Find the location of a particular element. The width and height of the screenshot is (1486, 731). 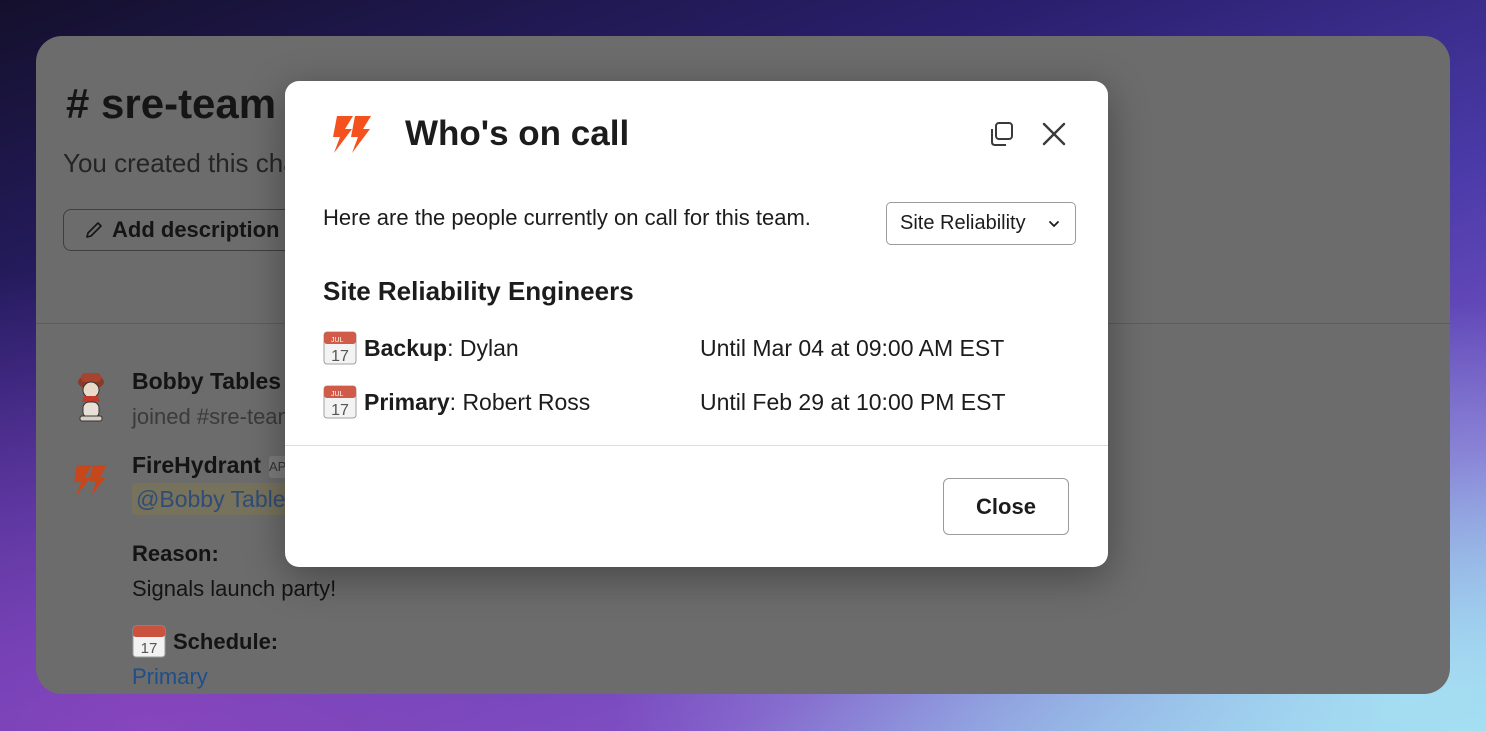

message-text: joined #sre-team. is located at coordinates (217, 416).